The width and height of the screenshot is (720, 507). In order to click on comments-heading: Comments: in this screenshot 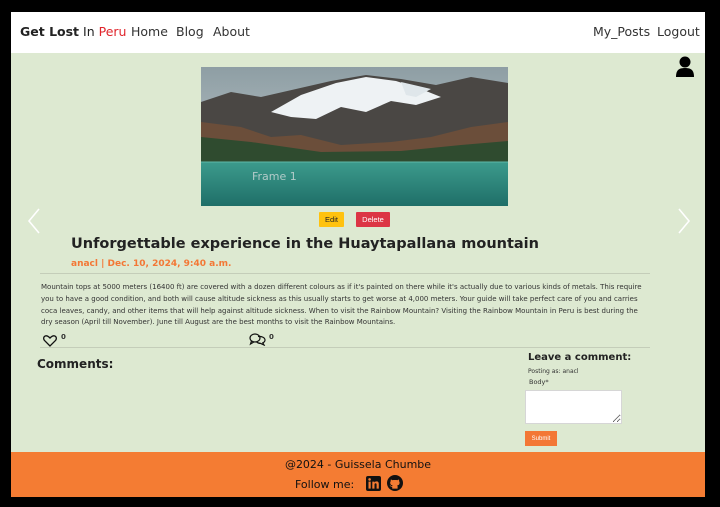, I will do `click(75, 364)`.